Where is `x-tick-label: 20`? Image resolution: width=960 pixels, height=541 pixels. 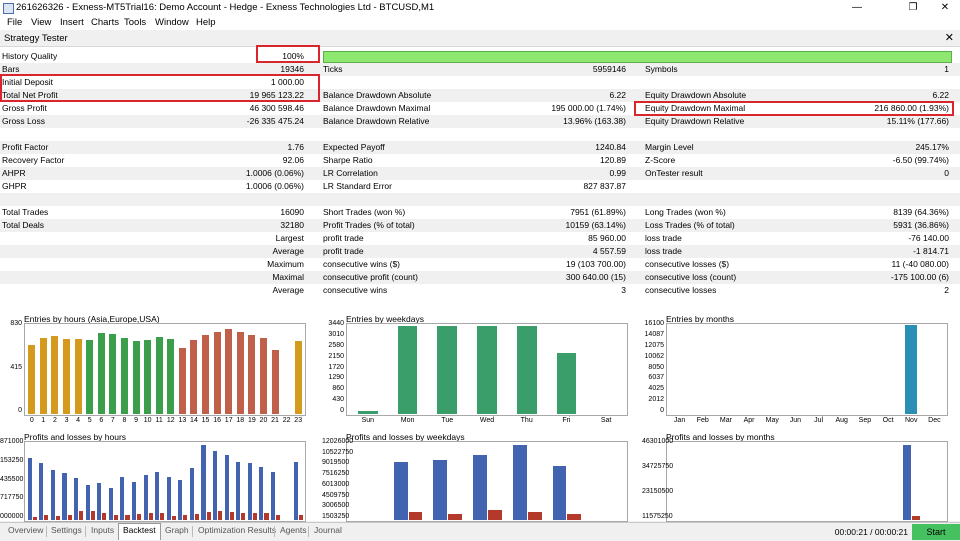
x-tick-label: 20 is located at coordinates (263, 420).